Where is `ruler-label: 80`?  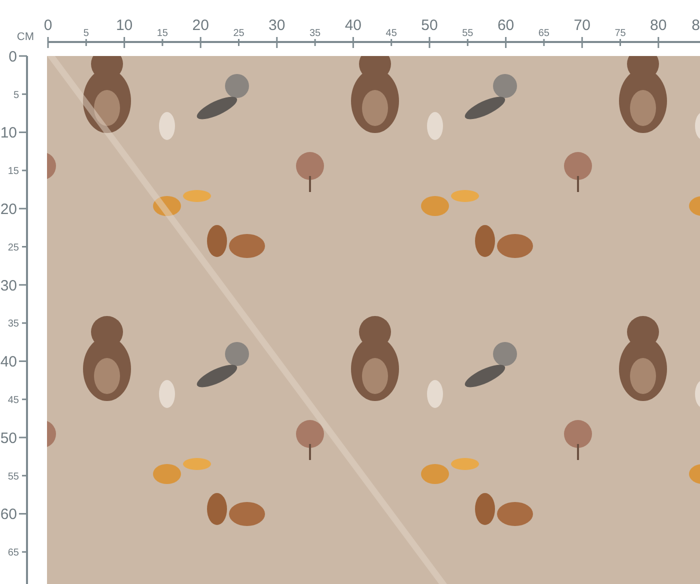 ruler-label: 80 is located at coordinates (658, 25).